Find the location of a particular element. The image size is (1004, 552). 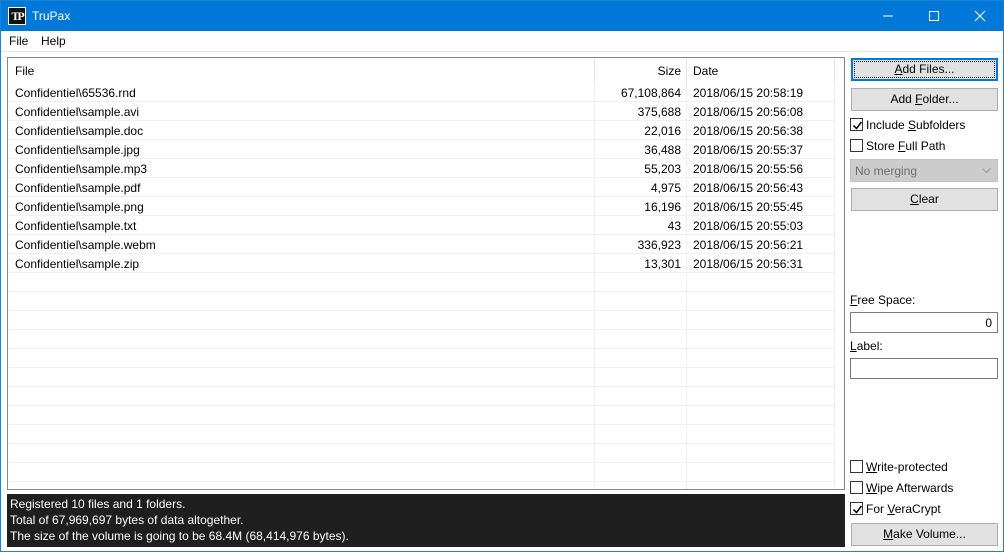

minimize-button is located at coordinates (888, 16).